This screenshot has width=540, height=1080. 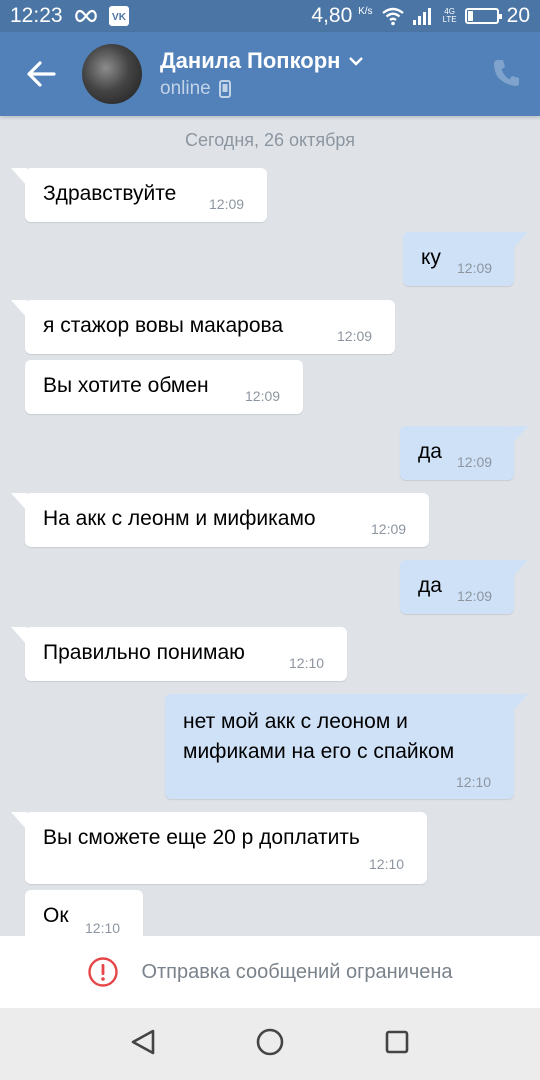 I want to click on message-incoming: Вы сможете еще 20 р доплатить 12:10, so click(x=219, y=848).